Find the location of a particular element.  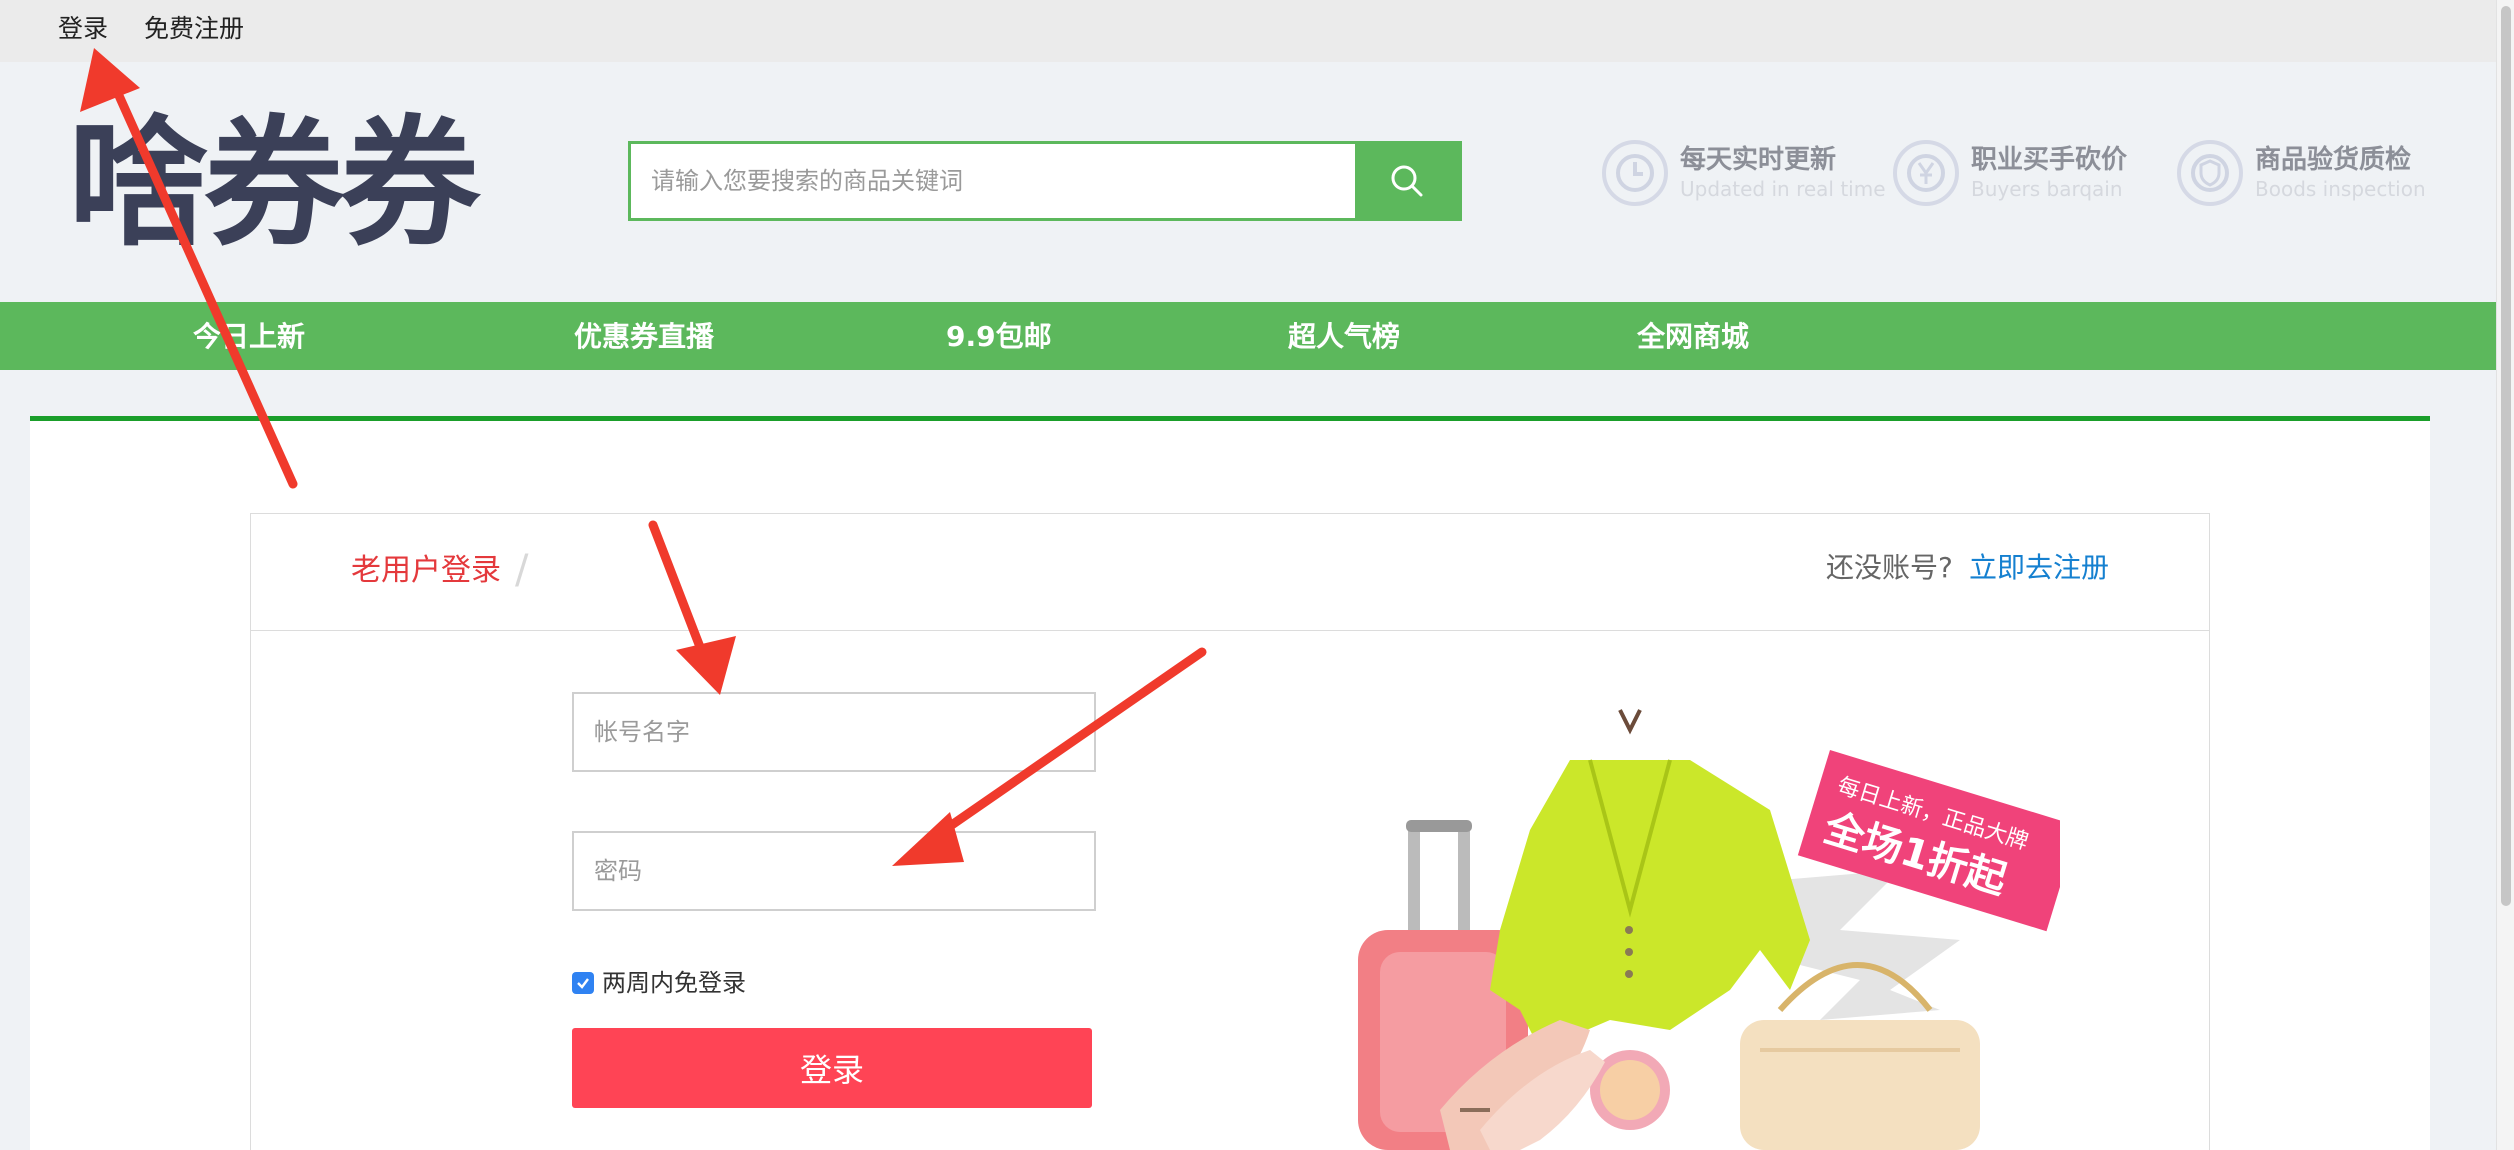

cardigan-icon is located at coordinates (1650, 879).